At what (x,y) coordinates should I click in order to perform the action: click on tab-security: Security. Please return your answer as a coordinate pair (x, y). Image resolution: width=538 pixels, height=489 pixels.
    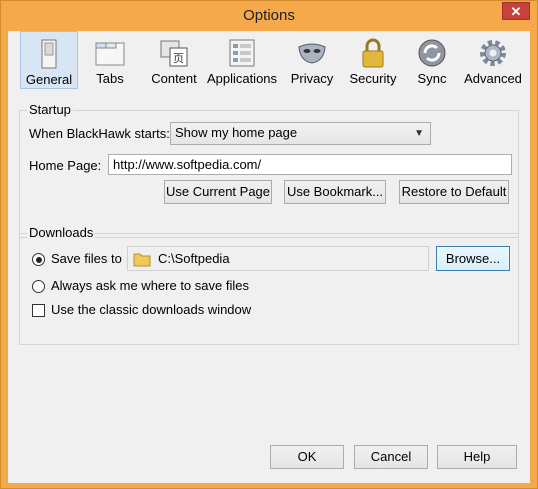
    Looking at the image, I should click on (373, 60).